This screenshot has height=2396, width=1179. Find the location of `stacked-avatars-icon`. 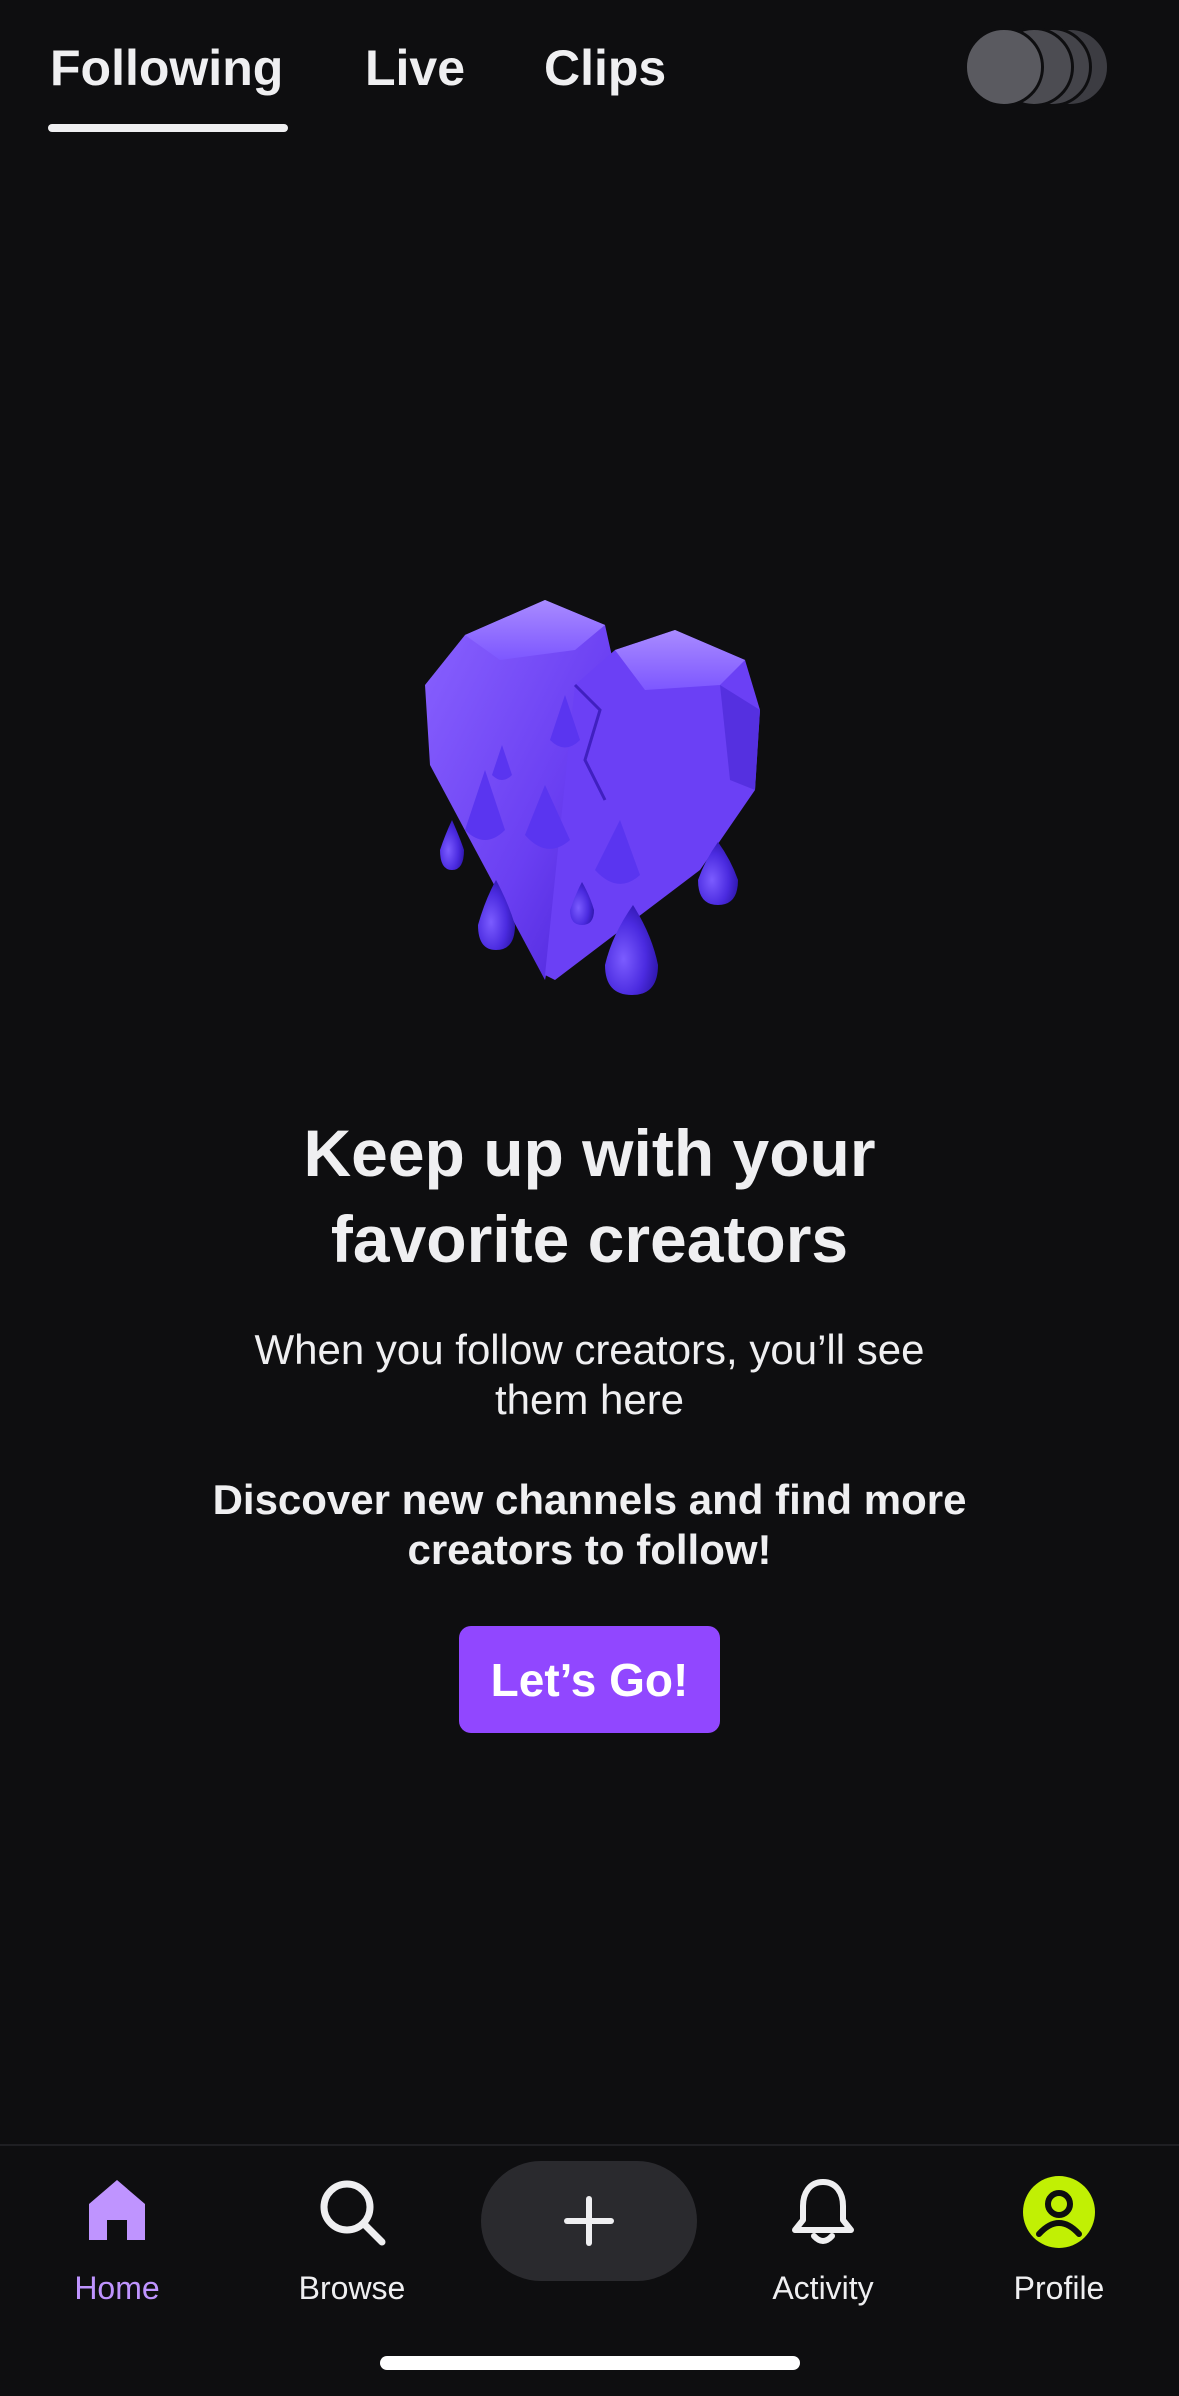

stacked-avatars-icon is located at coordinates (1039, 68).